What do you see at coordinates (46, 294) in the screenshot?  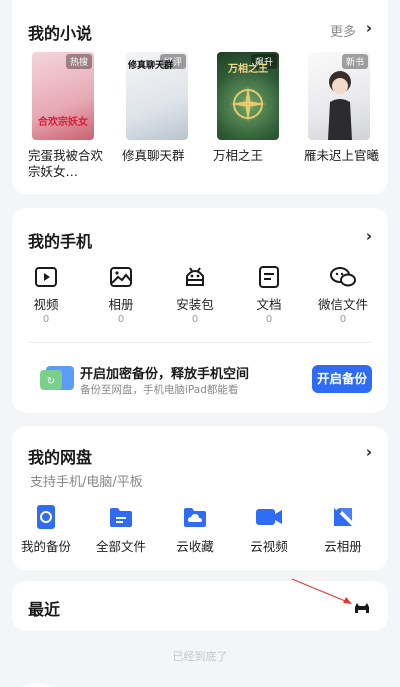 I see `phone-item-video: 视频 0` at bounding box center [46, 294].